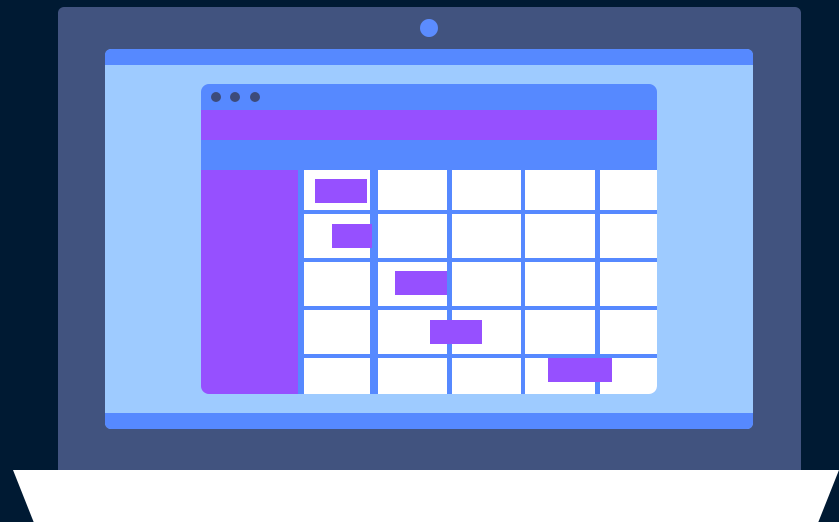  What do you see at coordinates (255, 97) in the screenshot?
I see `window-maximize-dot-icon` at bounding box center [255, 97].